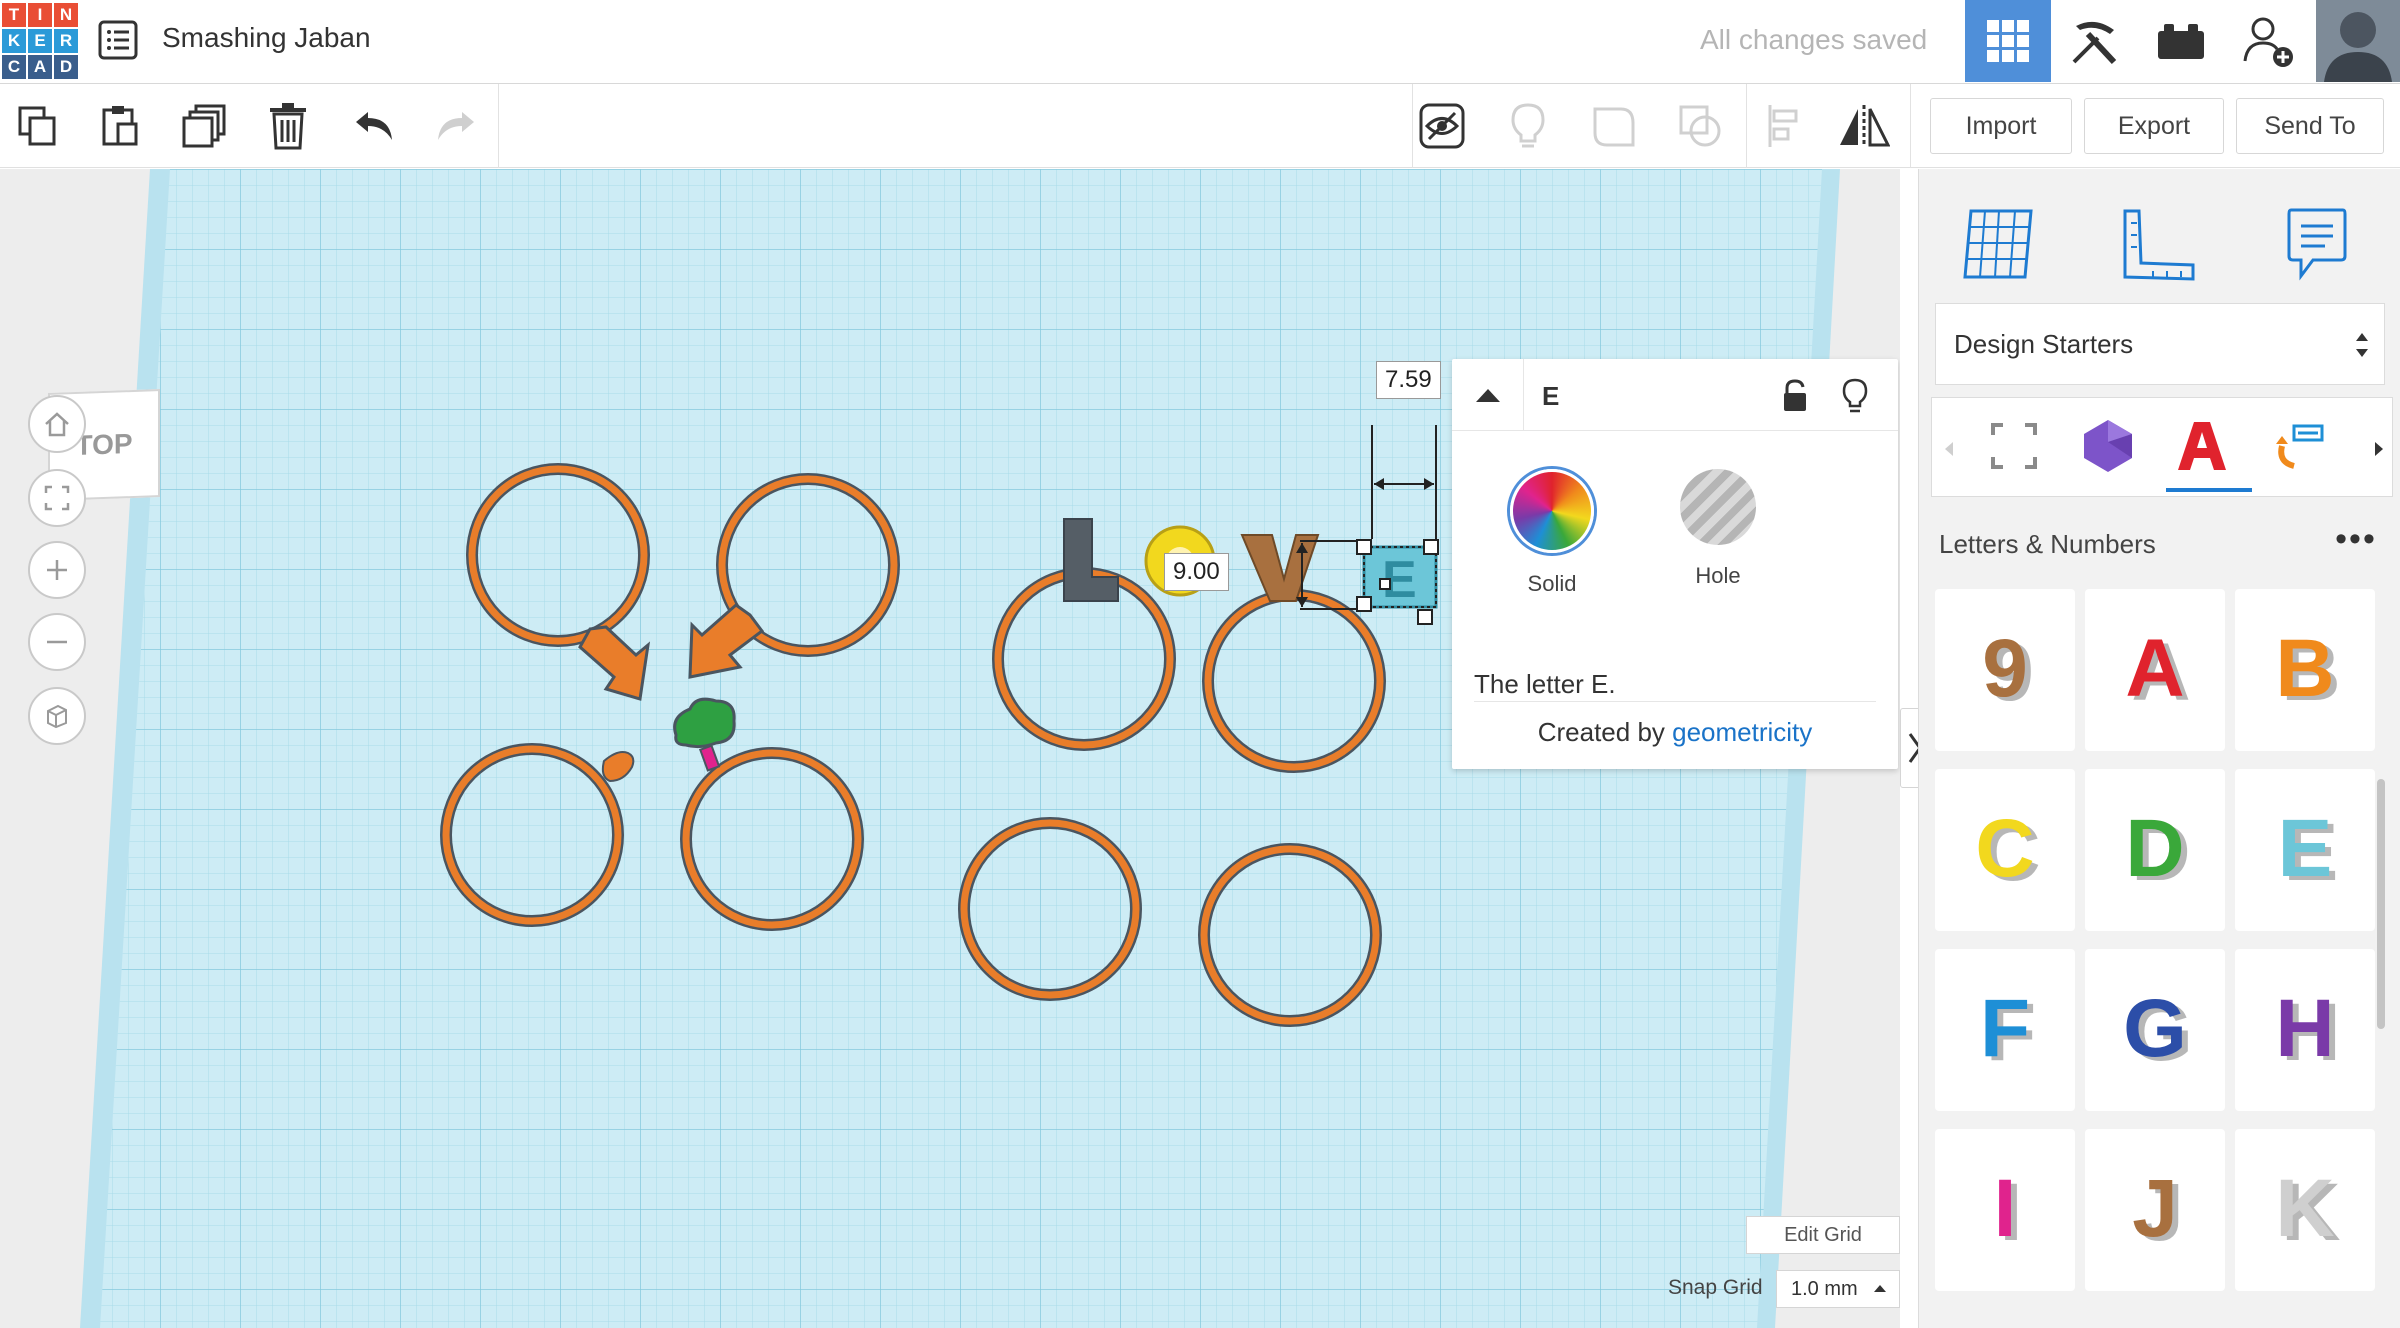 The image size is (2400, 1328). What do you see at coordinates (2305, 1030) in the screenshot?
I see `shape-tile: HH` at bounding box center [2305, 1030].